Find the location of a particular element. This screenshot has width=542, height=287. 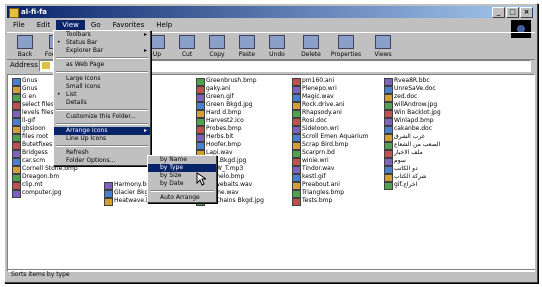

list-item: Cornell Stone.bmp is located at coordinates (45, 169).